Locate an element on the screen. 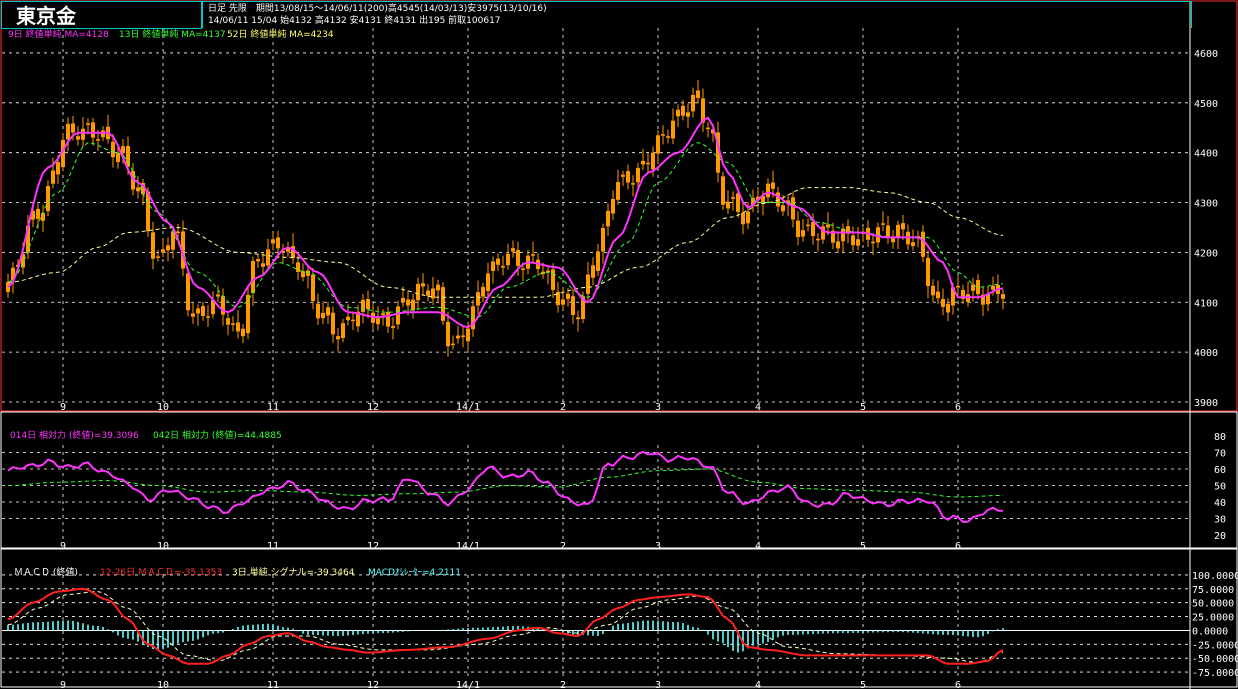 The image size is (1238, 689). macd-x-label: 2 is located at coordinates (563, 684).